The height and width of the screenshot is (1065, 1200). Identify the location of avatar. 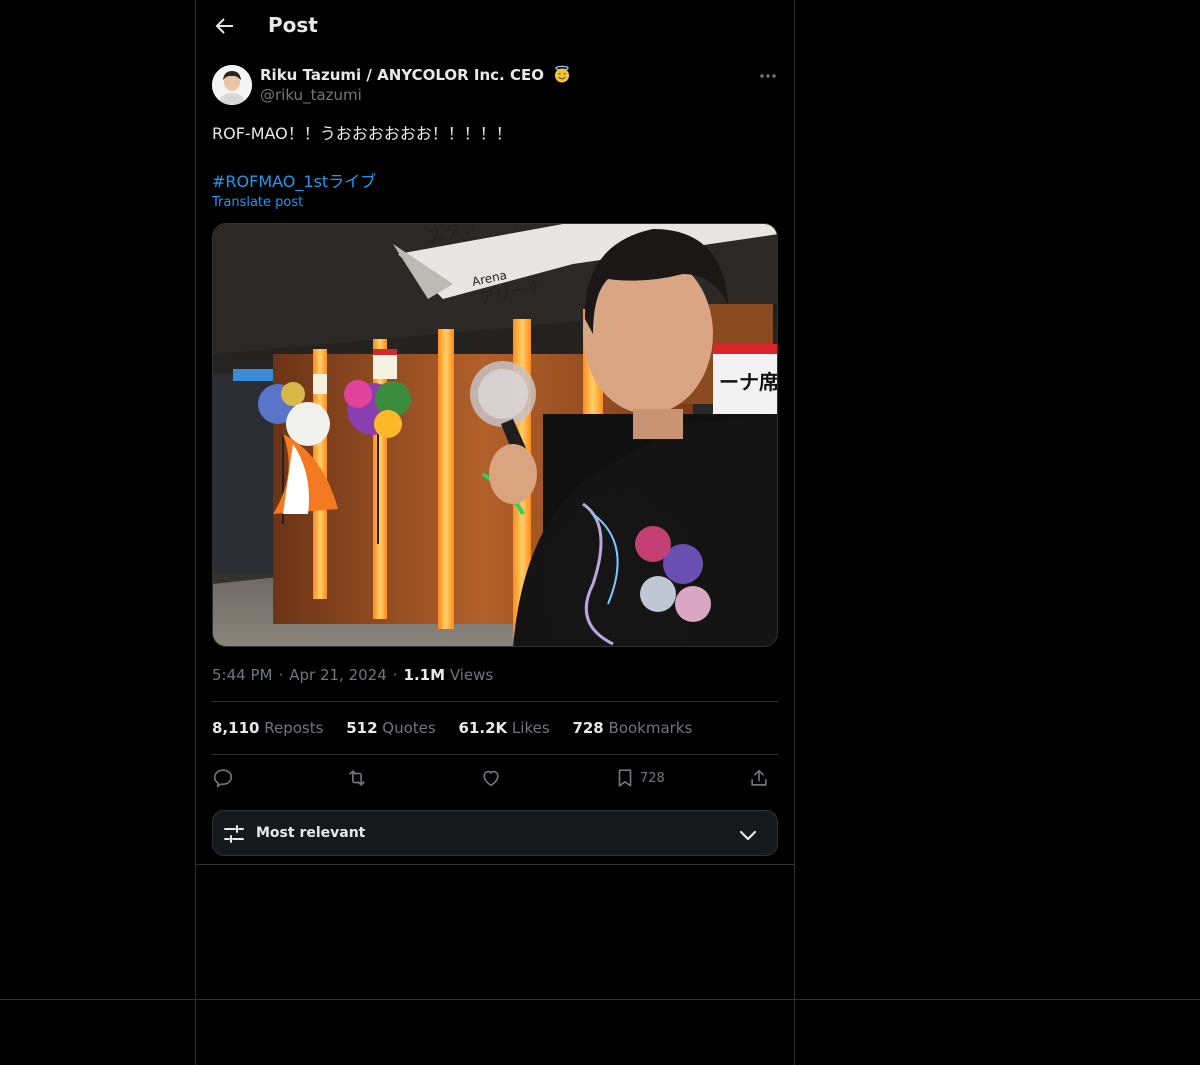
(232, 85).